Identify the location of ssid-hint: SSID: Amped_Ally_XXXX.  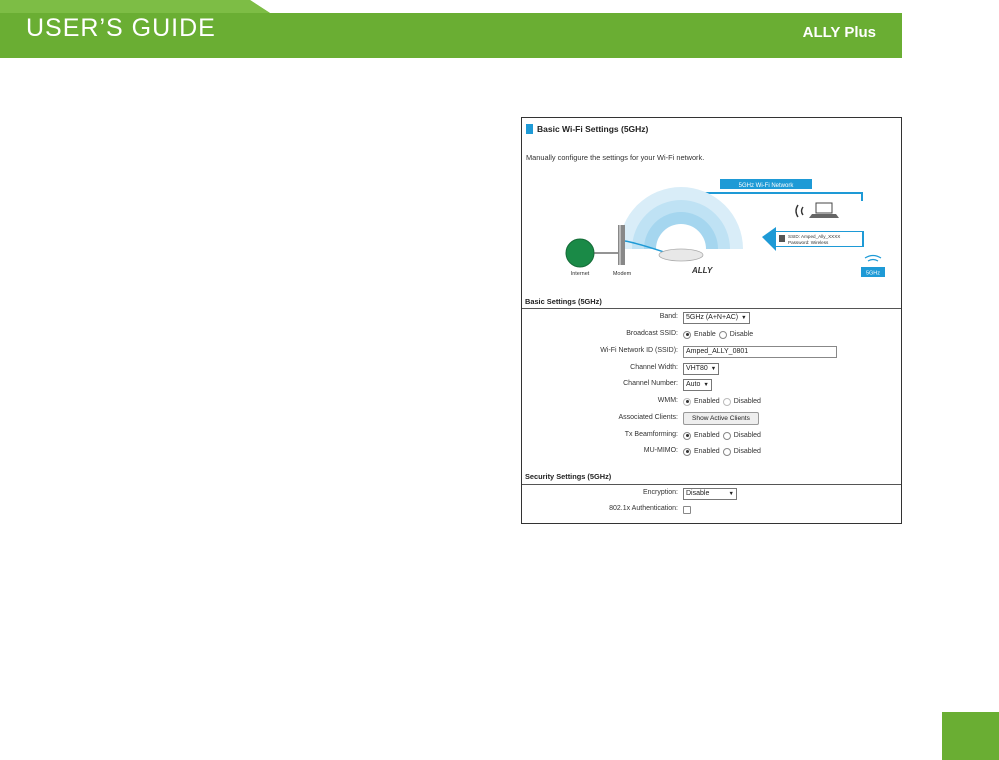
(814, 236).